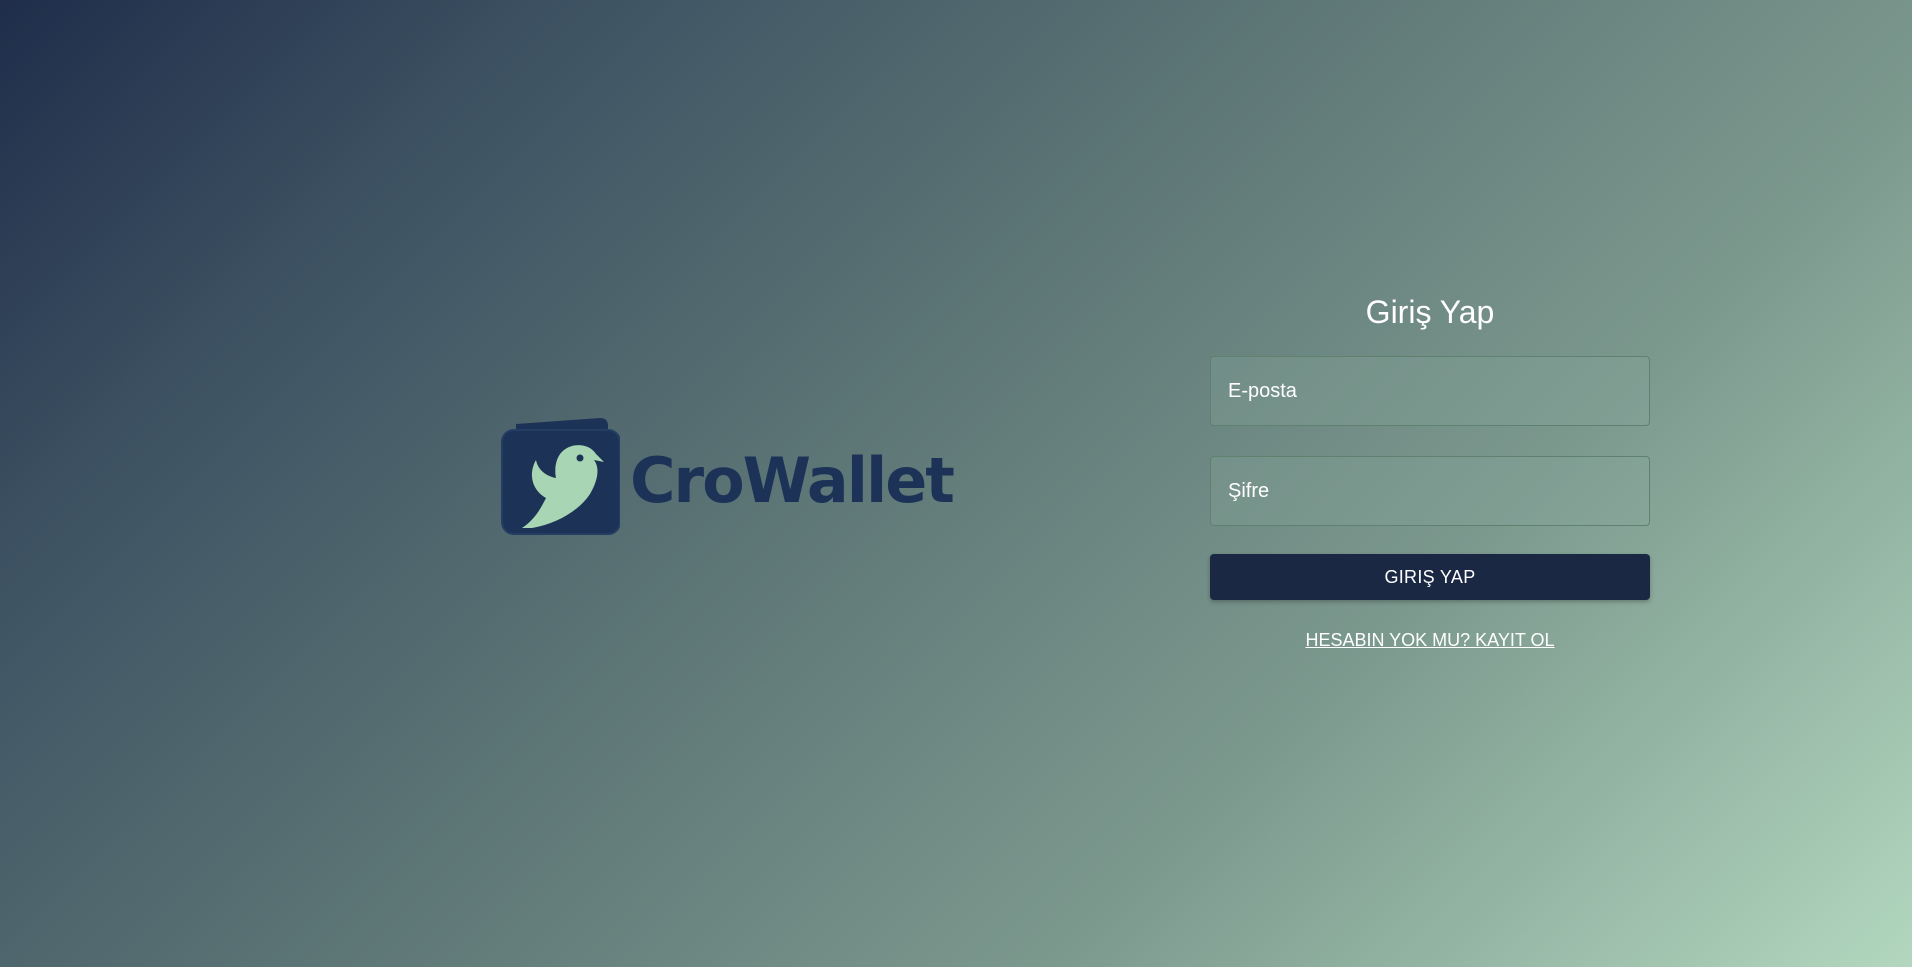  I want to click on password-field, so click(1430, 491).